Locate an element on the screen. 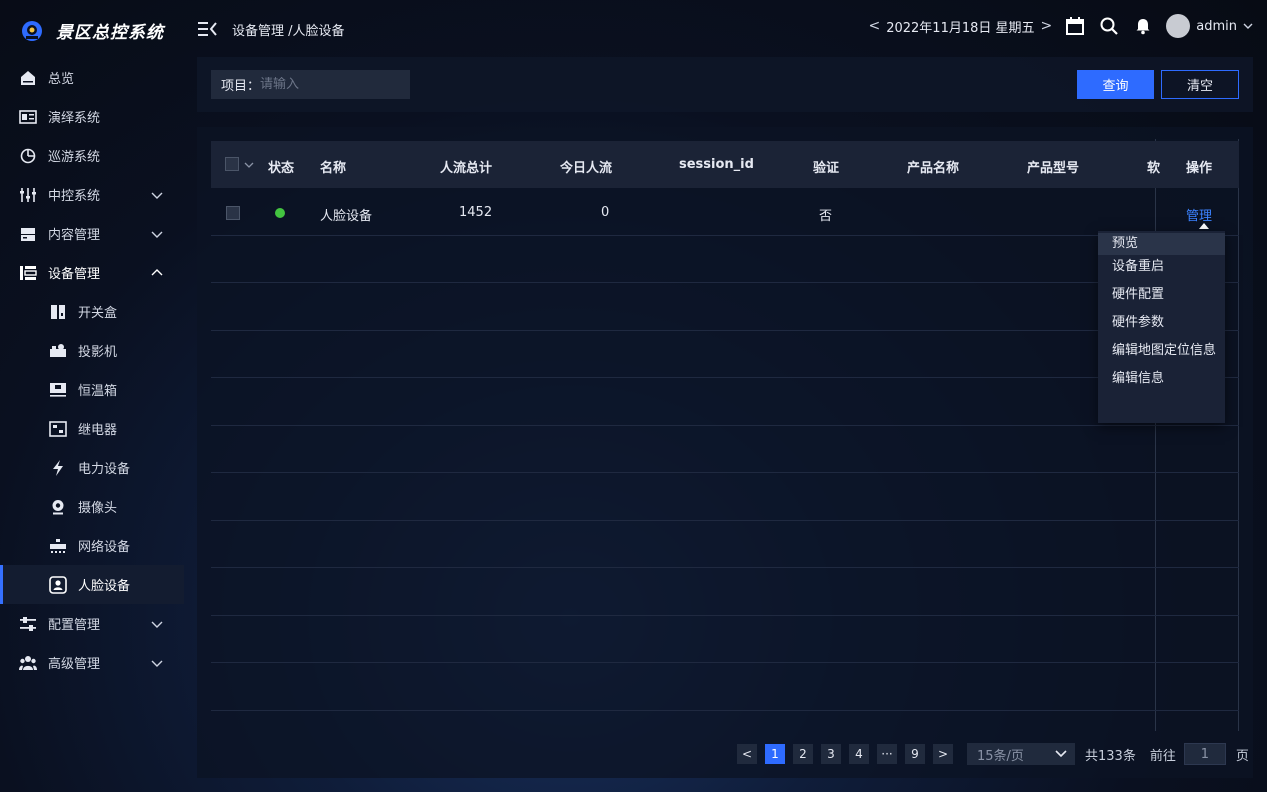  search-icon is located at coordinates (1109, 26).